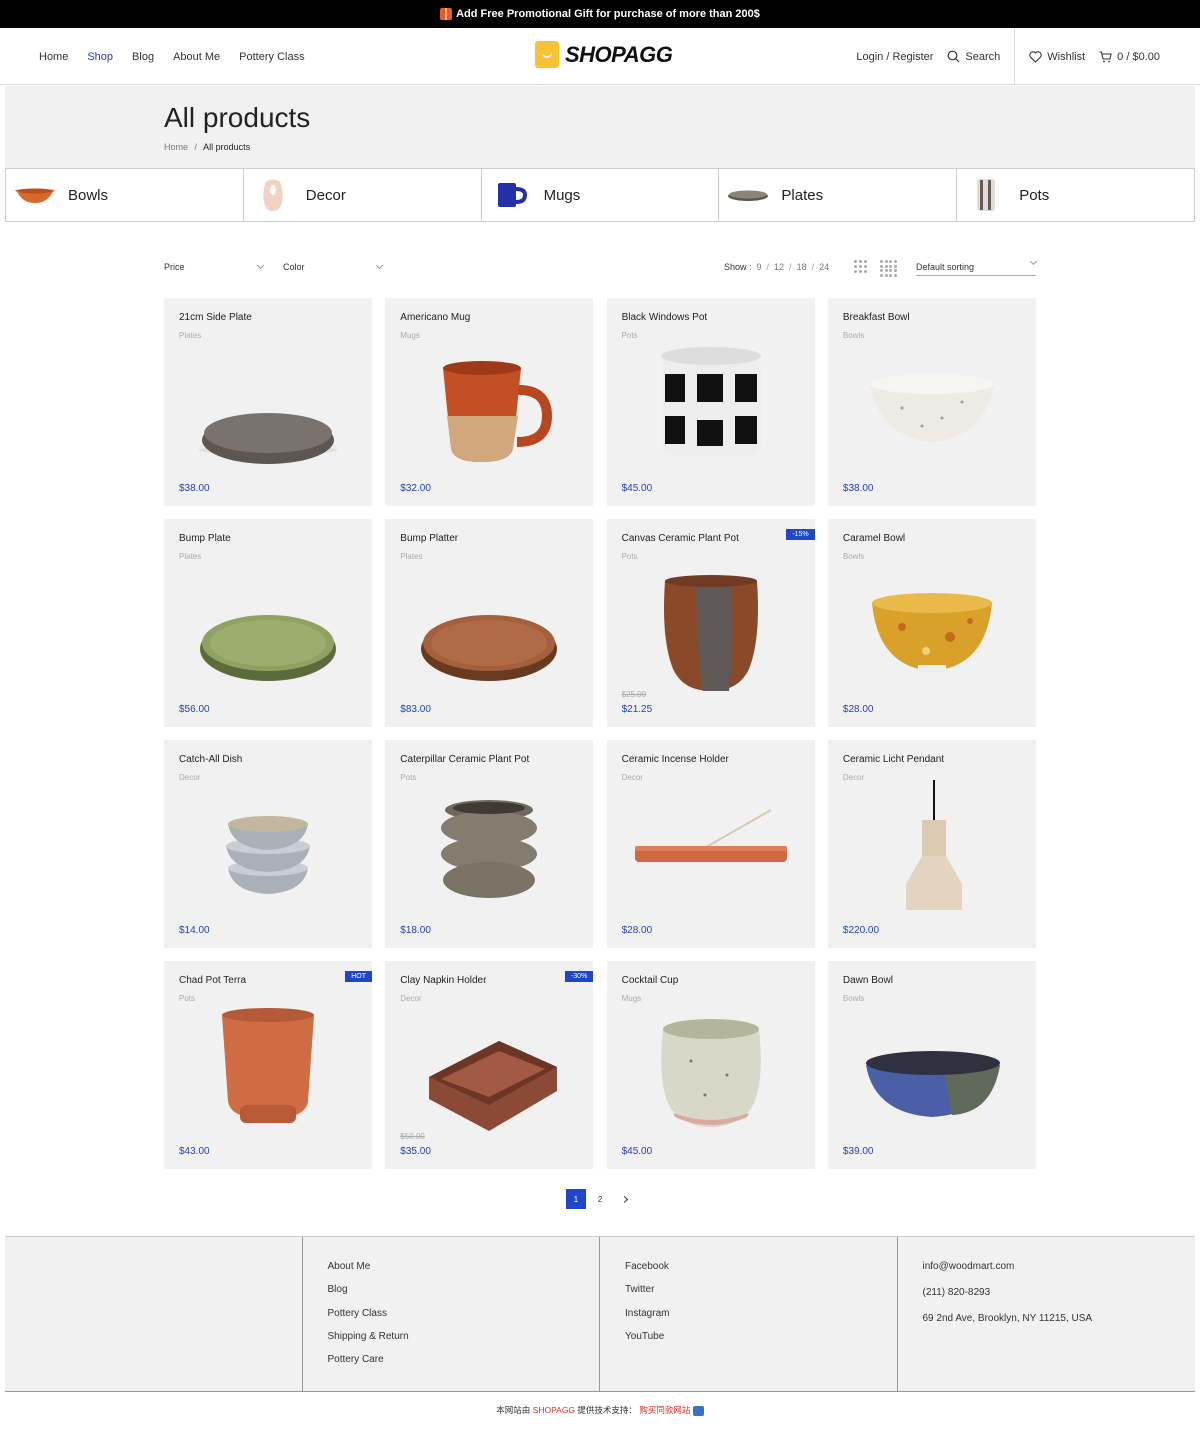 The width and height of the screenshot is (1200, 1432). Describe the element at coordinates (205, 538) in the screenshot. I see `product-name: Bump Plate` at that location.